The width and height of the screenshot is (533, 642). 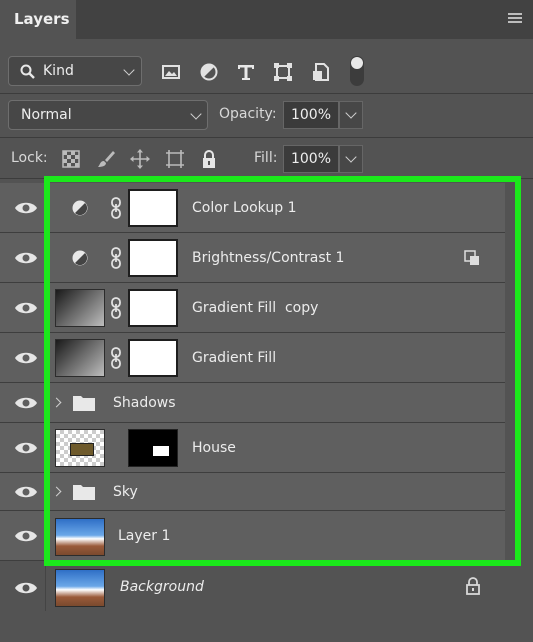 I want to click on tab-layers: Layers, so click(x=38, y=20).